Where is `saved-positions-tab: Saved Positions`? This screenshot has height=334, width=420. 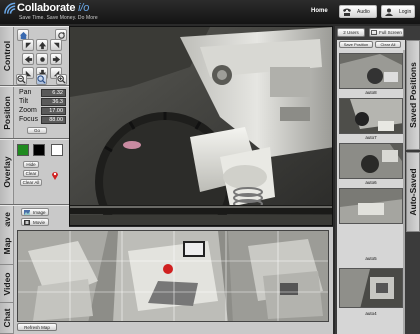
saved-positions-tab: Saved Positions is located at coordinates (413, 95).